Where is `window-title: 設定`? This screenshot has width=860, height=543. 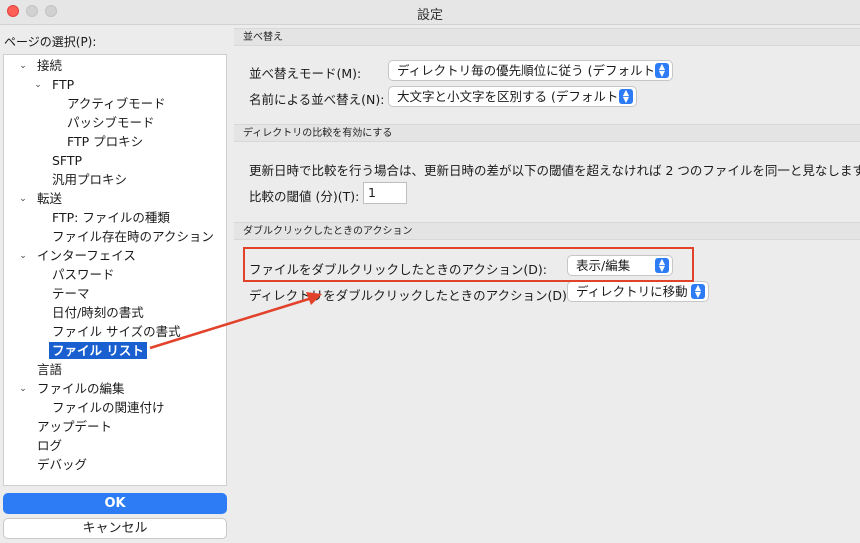 window-title: 設定 is located at coordinates (429, 15).